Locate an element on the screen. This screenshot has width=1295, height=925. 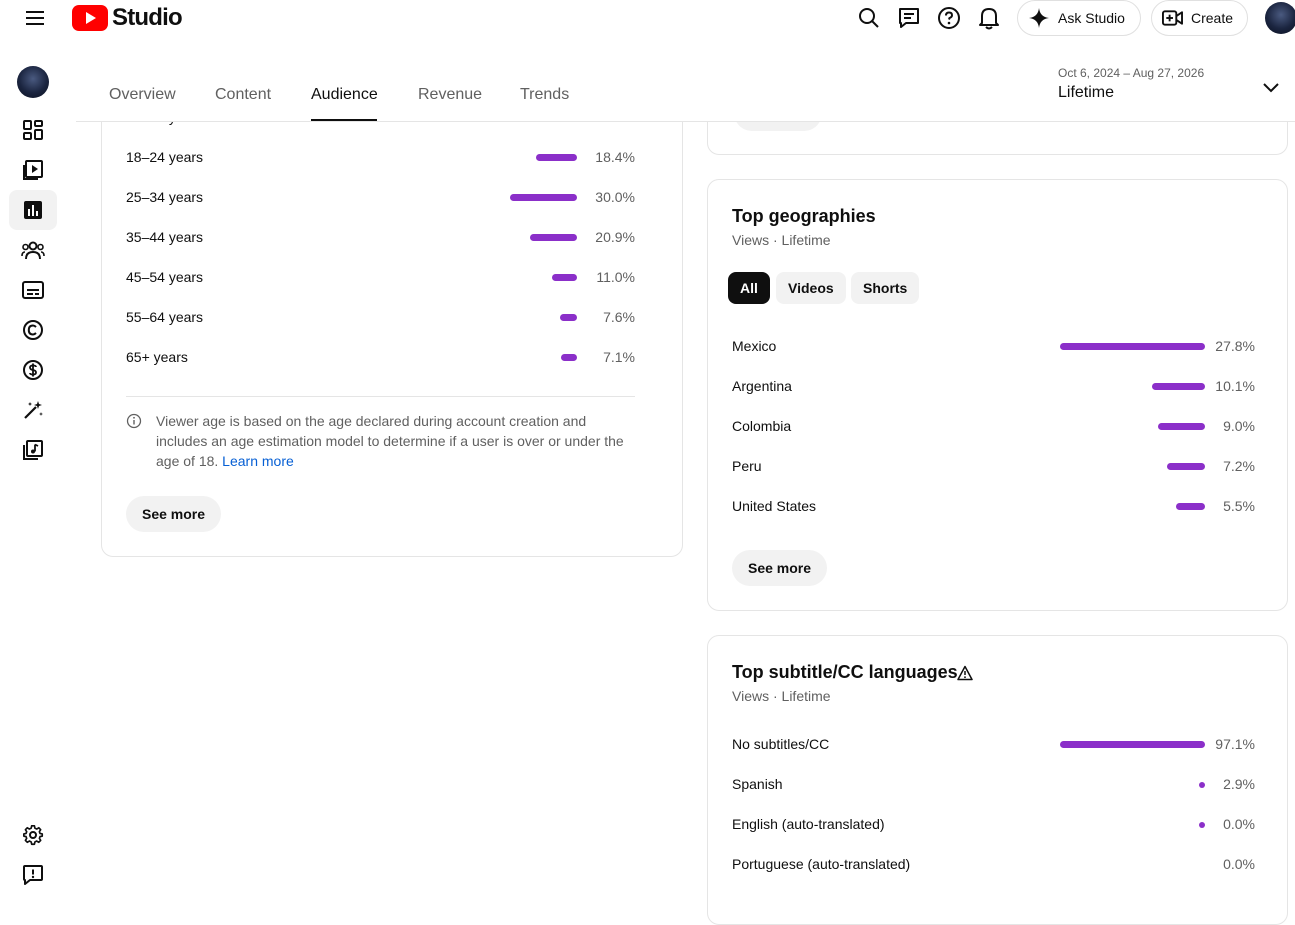
age-row-percent: 18.4% is located at coordinates (615, 157).